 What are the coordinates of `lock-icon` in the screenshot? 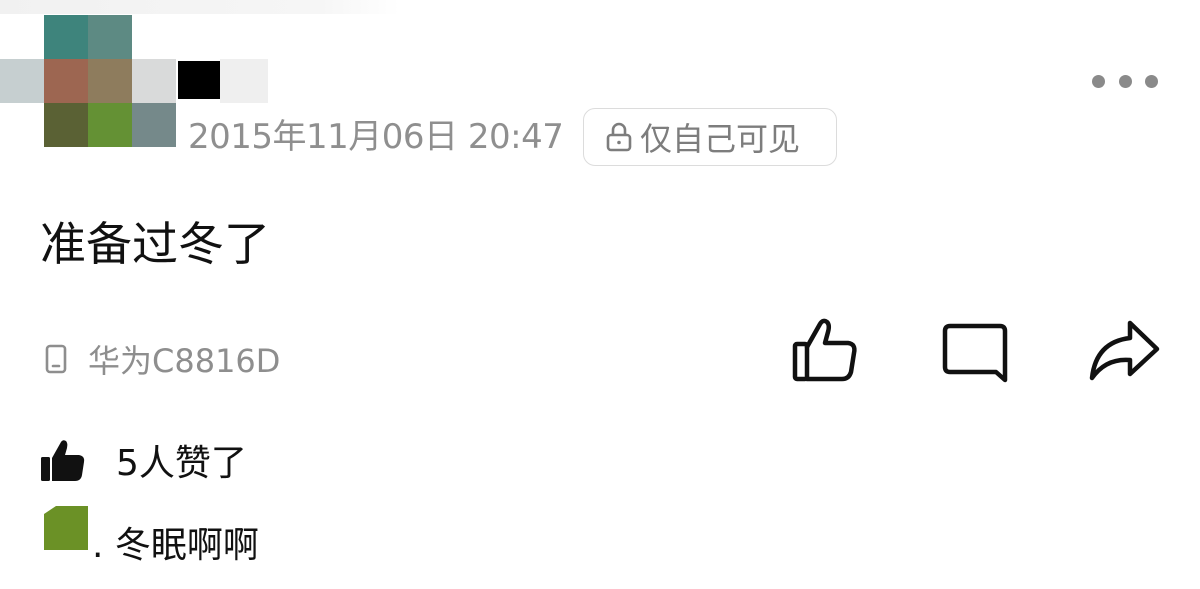 It's located at (619, 137).